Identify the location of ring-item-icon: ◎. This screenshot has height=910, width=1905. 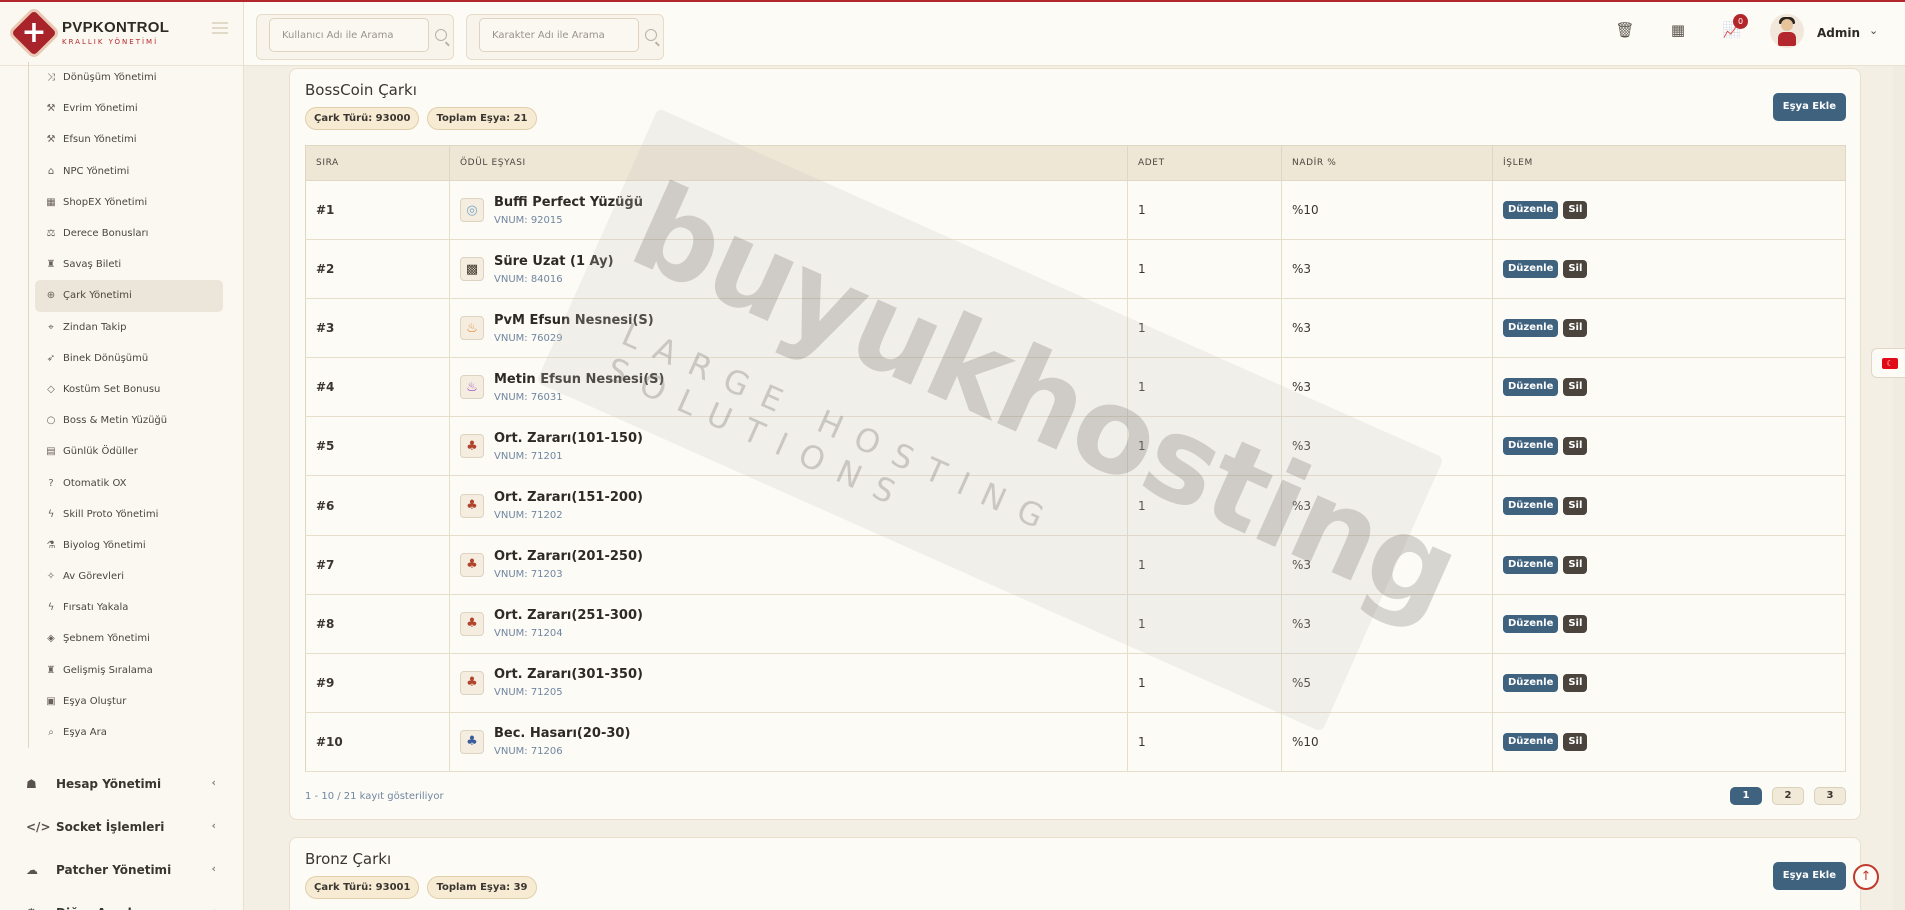
(472, 210).